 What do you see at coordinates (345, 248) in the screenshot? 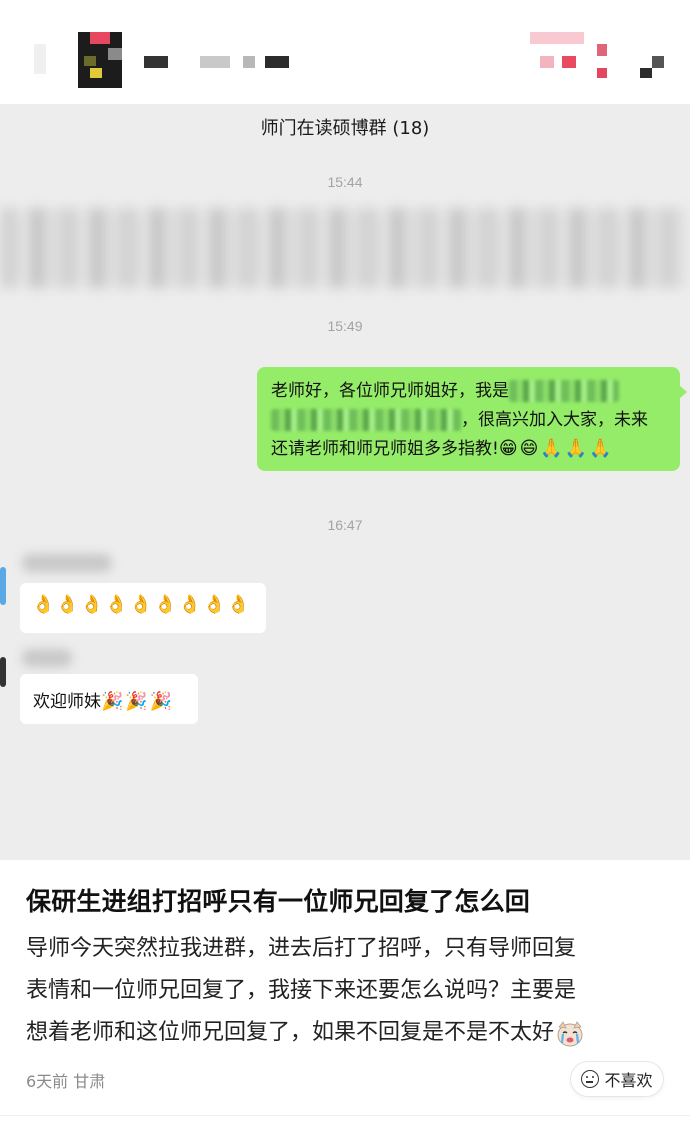
I see `blurred-message` at bounding box center [345, 248].